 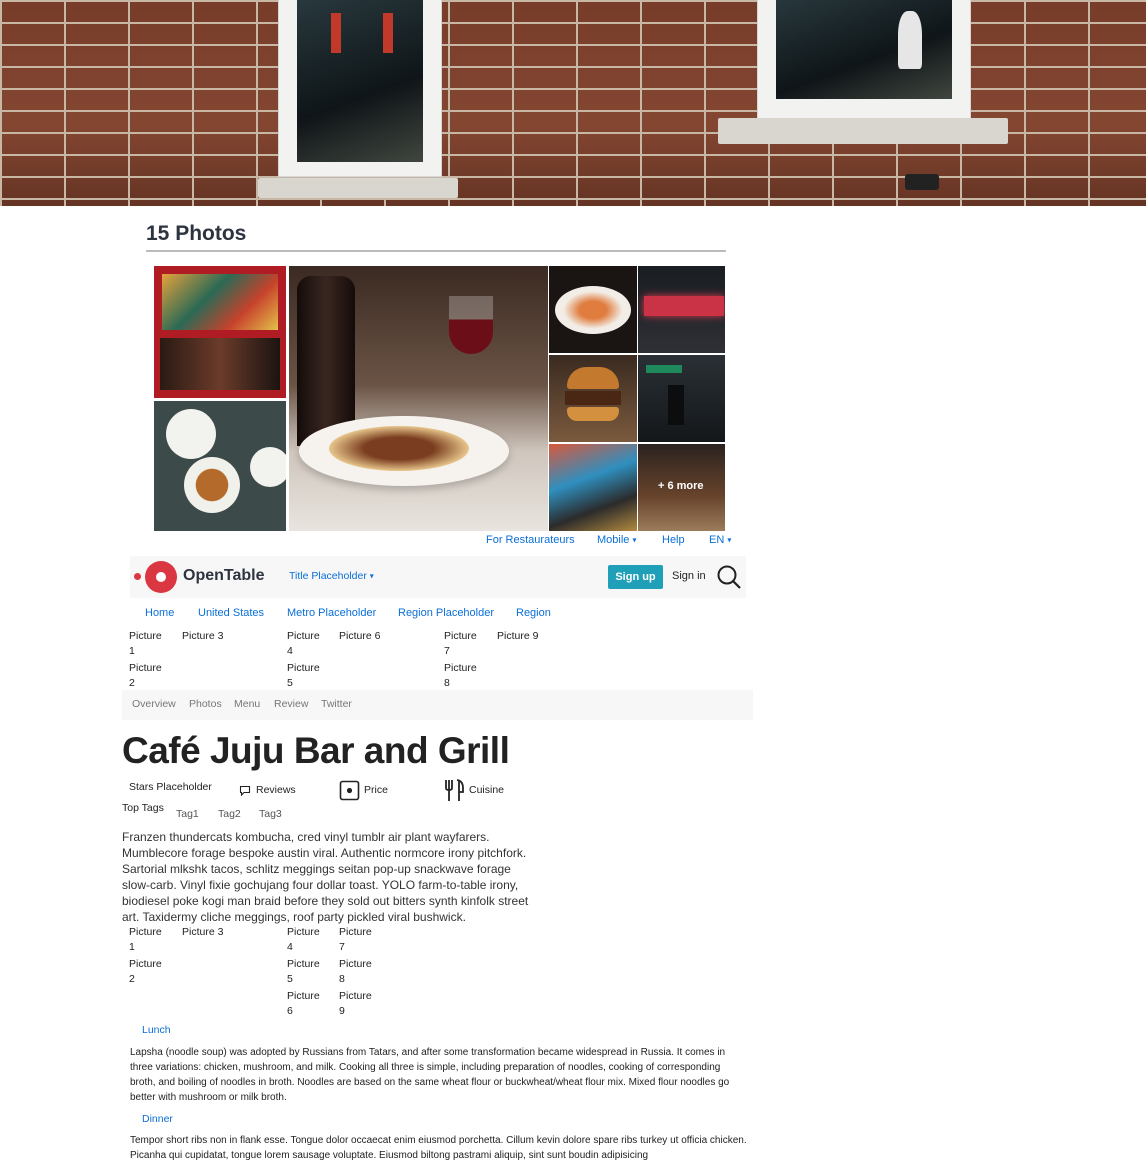 What do you see at coordinates (689, 576) in the screenshot?
I see `signin-link: Sign in` at bounding box center [689, 576].